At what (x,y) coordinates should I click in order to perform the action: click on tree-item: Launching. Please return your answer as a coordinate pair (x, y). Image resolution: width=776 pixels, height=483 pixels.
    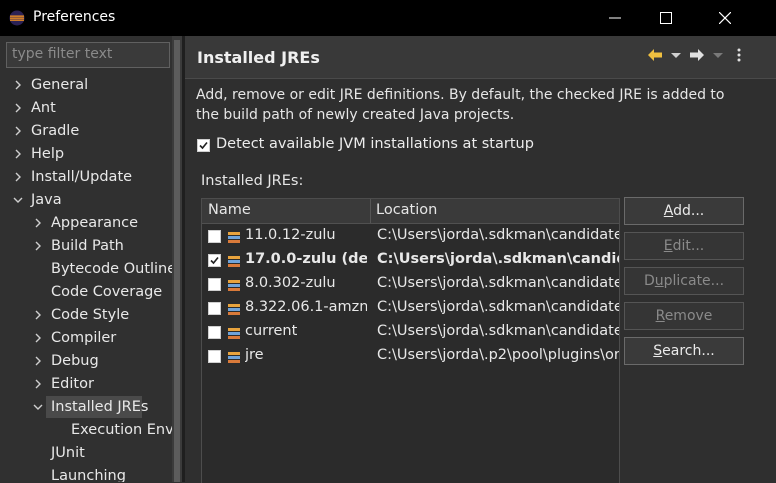
    Looking at the image, I should click on (86, 473).